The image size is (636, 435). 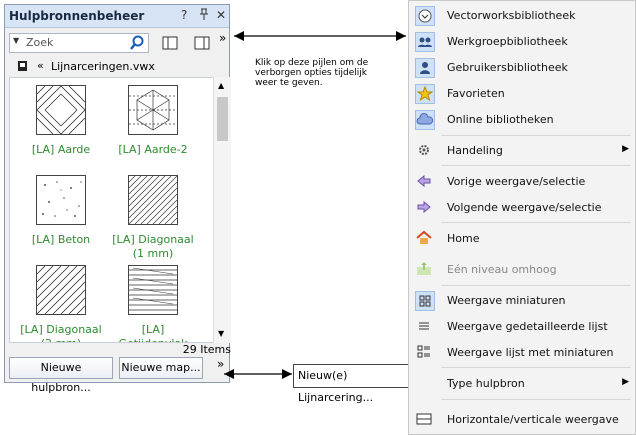 What do you see at coordinates (152, 332) in the screenshot?
I see `resource-label: [LA] Getijdenvlak` at bounding box center [152, 332].